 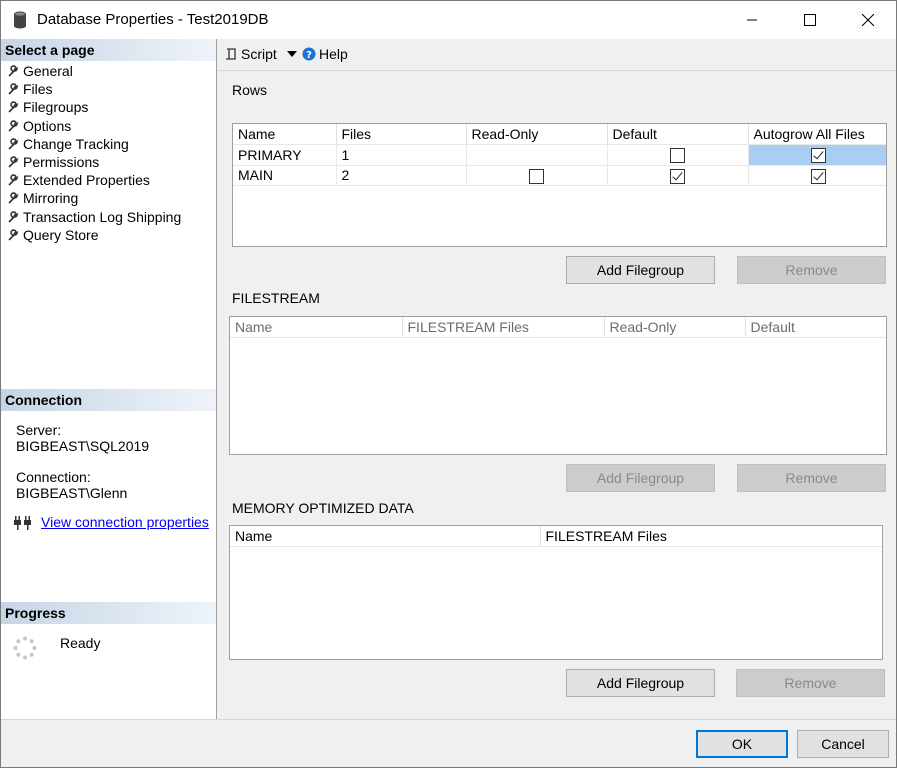 What do you see at coordinates (401, 175) in the screenshot?
I see `cell-files: 2` at bounding box center [401, 175].